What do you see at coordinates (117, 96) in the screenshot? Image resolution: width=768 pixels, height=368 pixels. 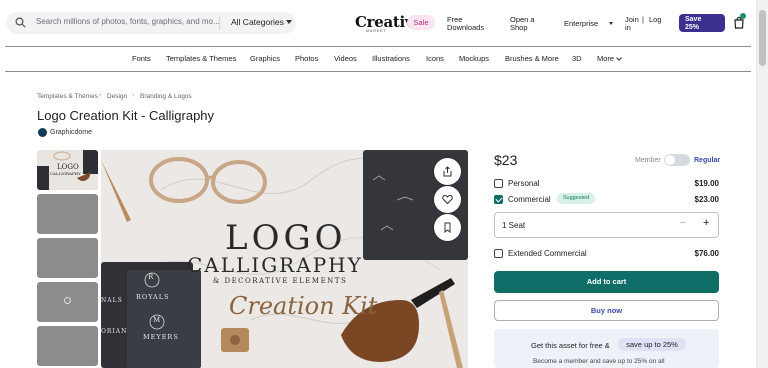 I see `breadcrumb-design: Design` at bounding box center [117, 96].